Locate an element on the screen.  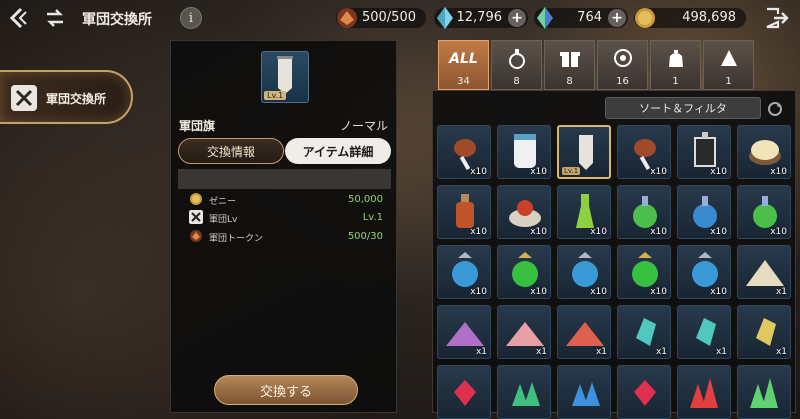
target-icon is located at coordinates (623, 58).